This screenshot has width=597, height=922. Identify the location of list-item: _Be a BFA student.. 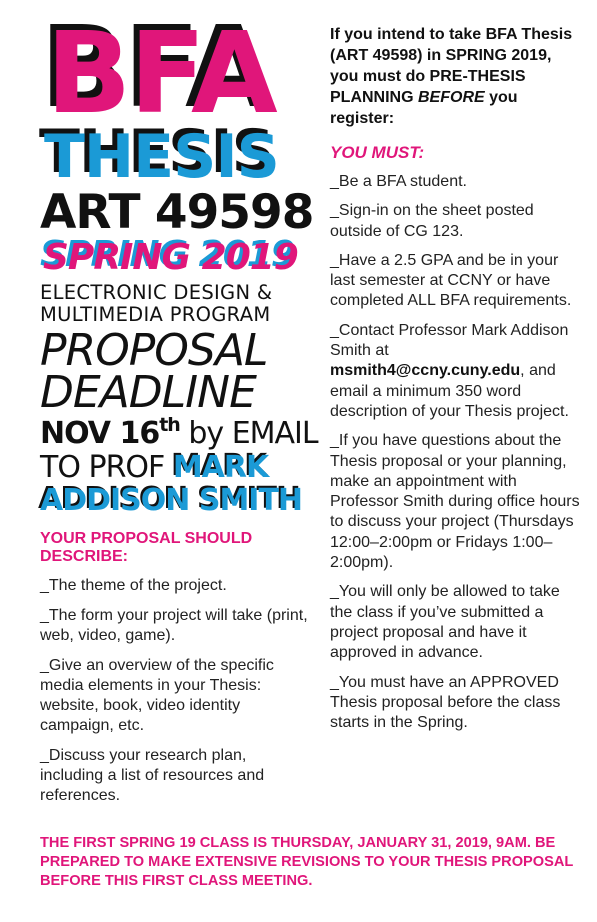
(398, 181).